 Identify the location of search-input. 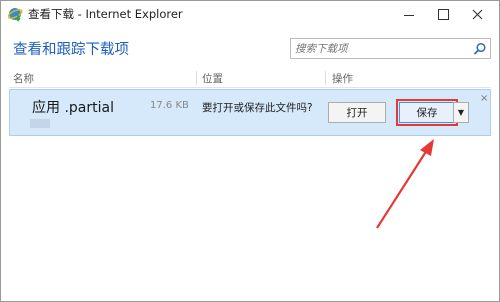
(381, 48).